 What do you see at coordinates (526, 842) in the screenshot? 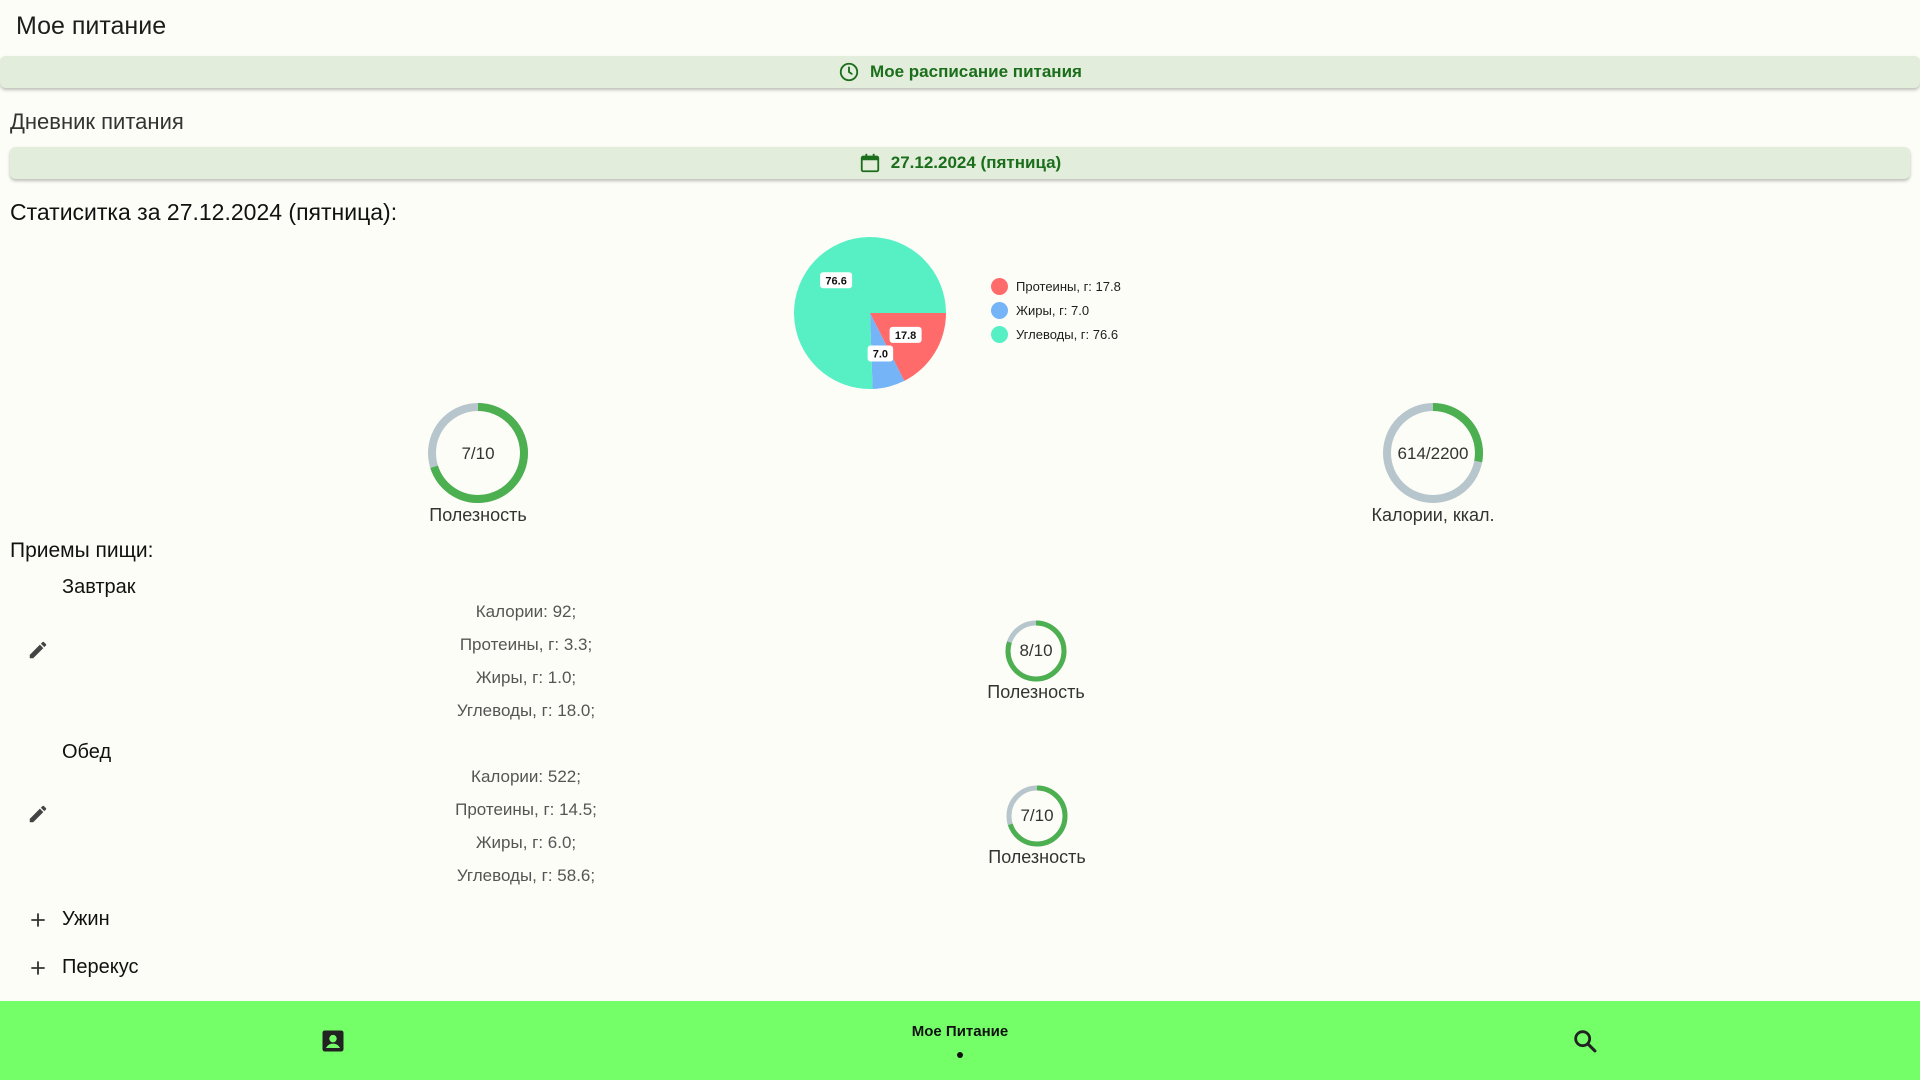
I see `lunch-fats: Жиры, г: 6.0;` at bounding box center [526, 842].